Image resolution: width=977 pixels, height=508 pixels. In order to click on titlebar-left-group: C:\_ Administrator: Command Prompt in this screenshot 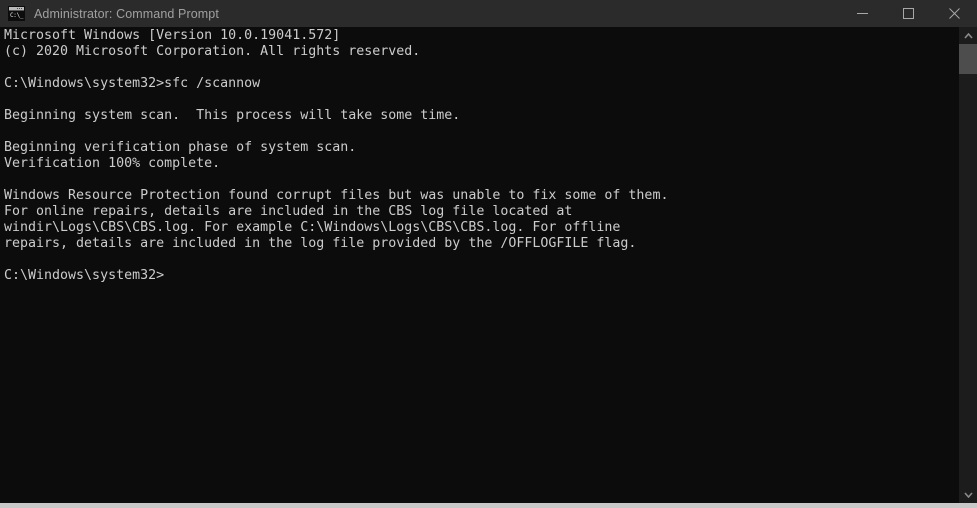, I will do `click(109, 13)`.